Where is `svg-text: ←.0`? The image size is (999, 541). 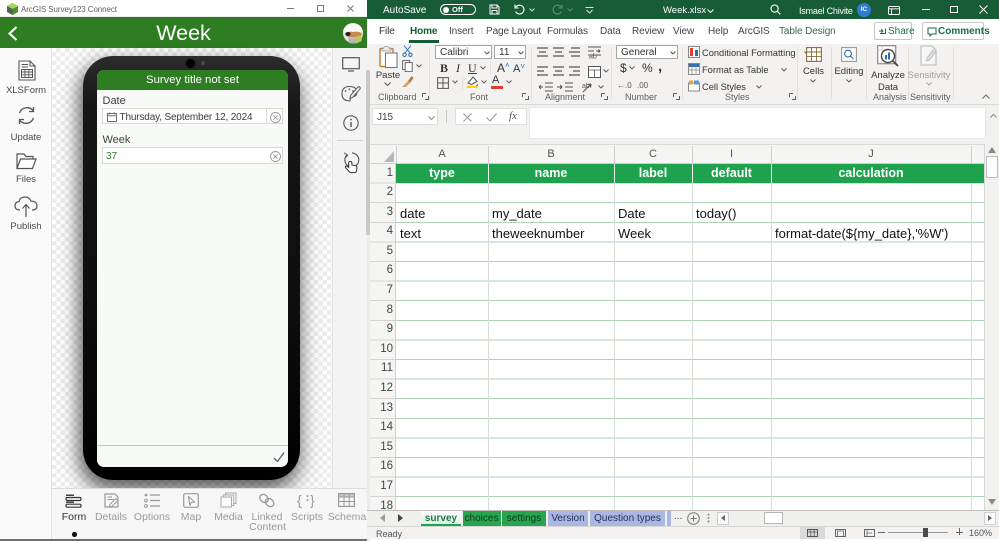
svg-text: ←.0 is located at coordinates (624, 85).